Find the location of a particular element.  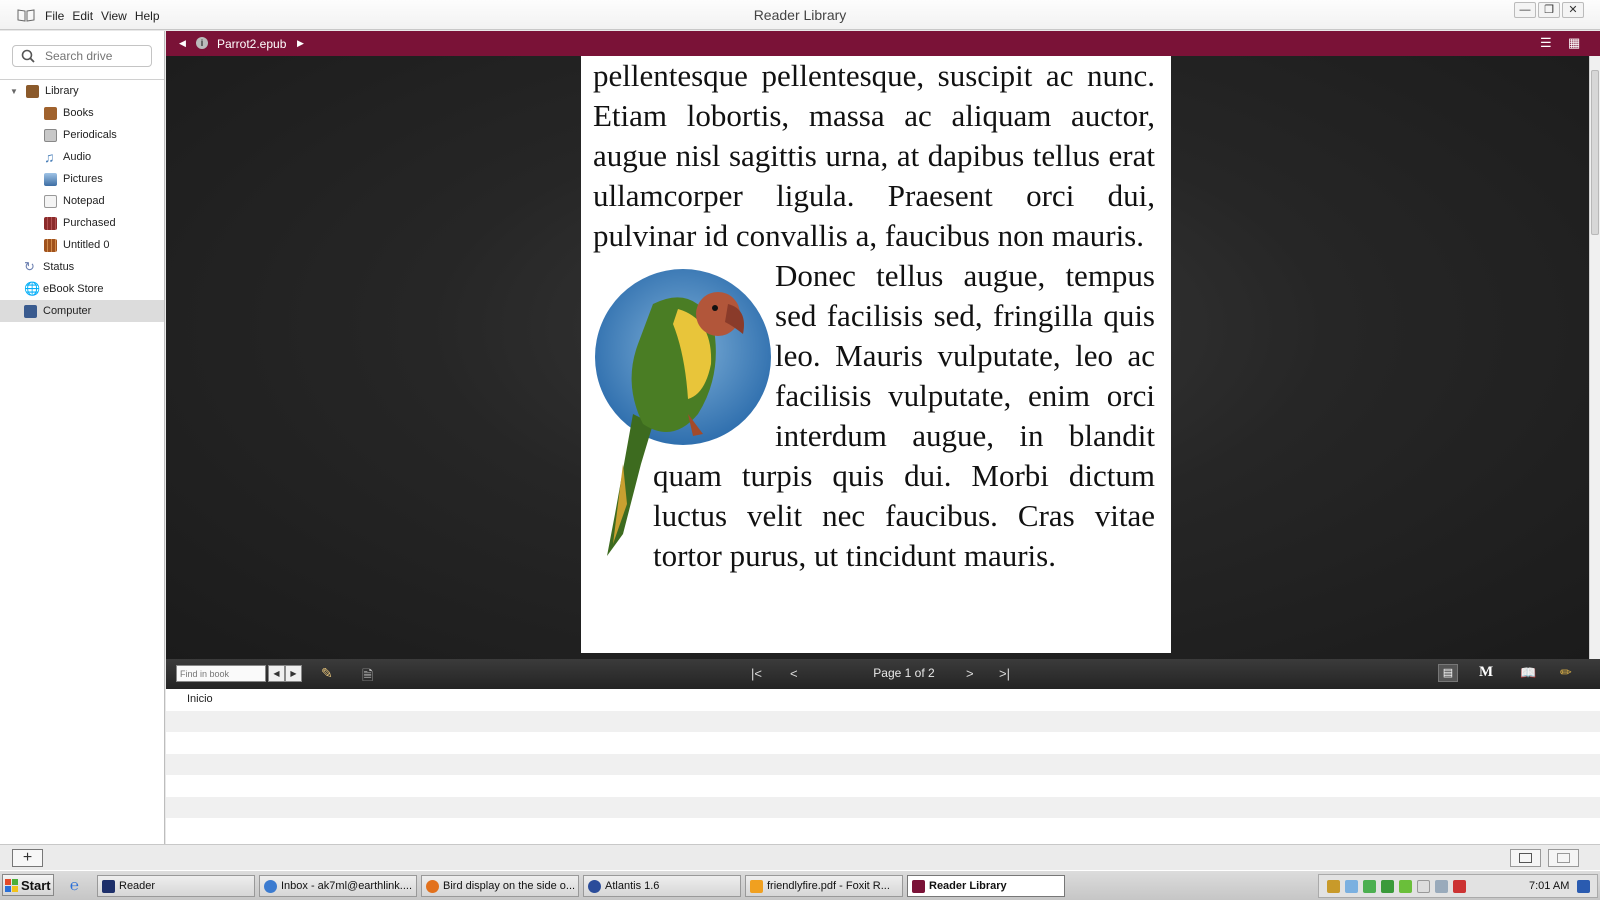

clock: 7:01 AM is located at coordinates (1549, 886).